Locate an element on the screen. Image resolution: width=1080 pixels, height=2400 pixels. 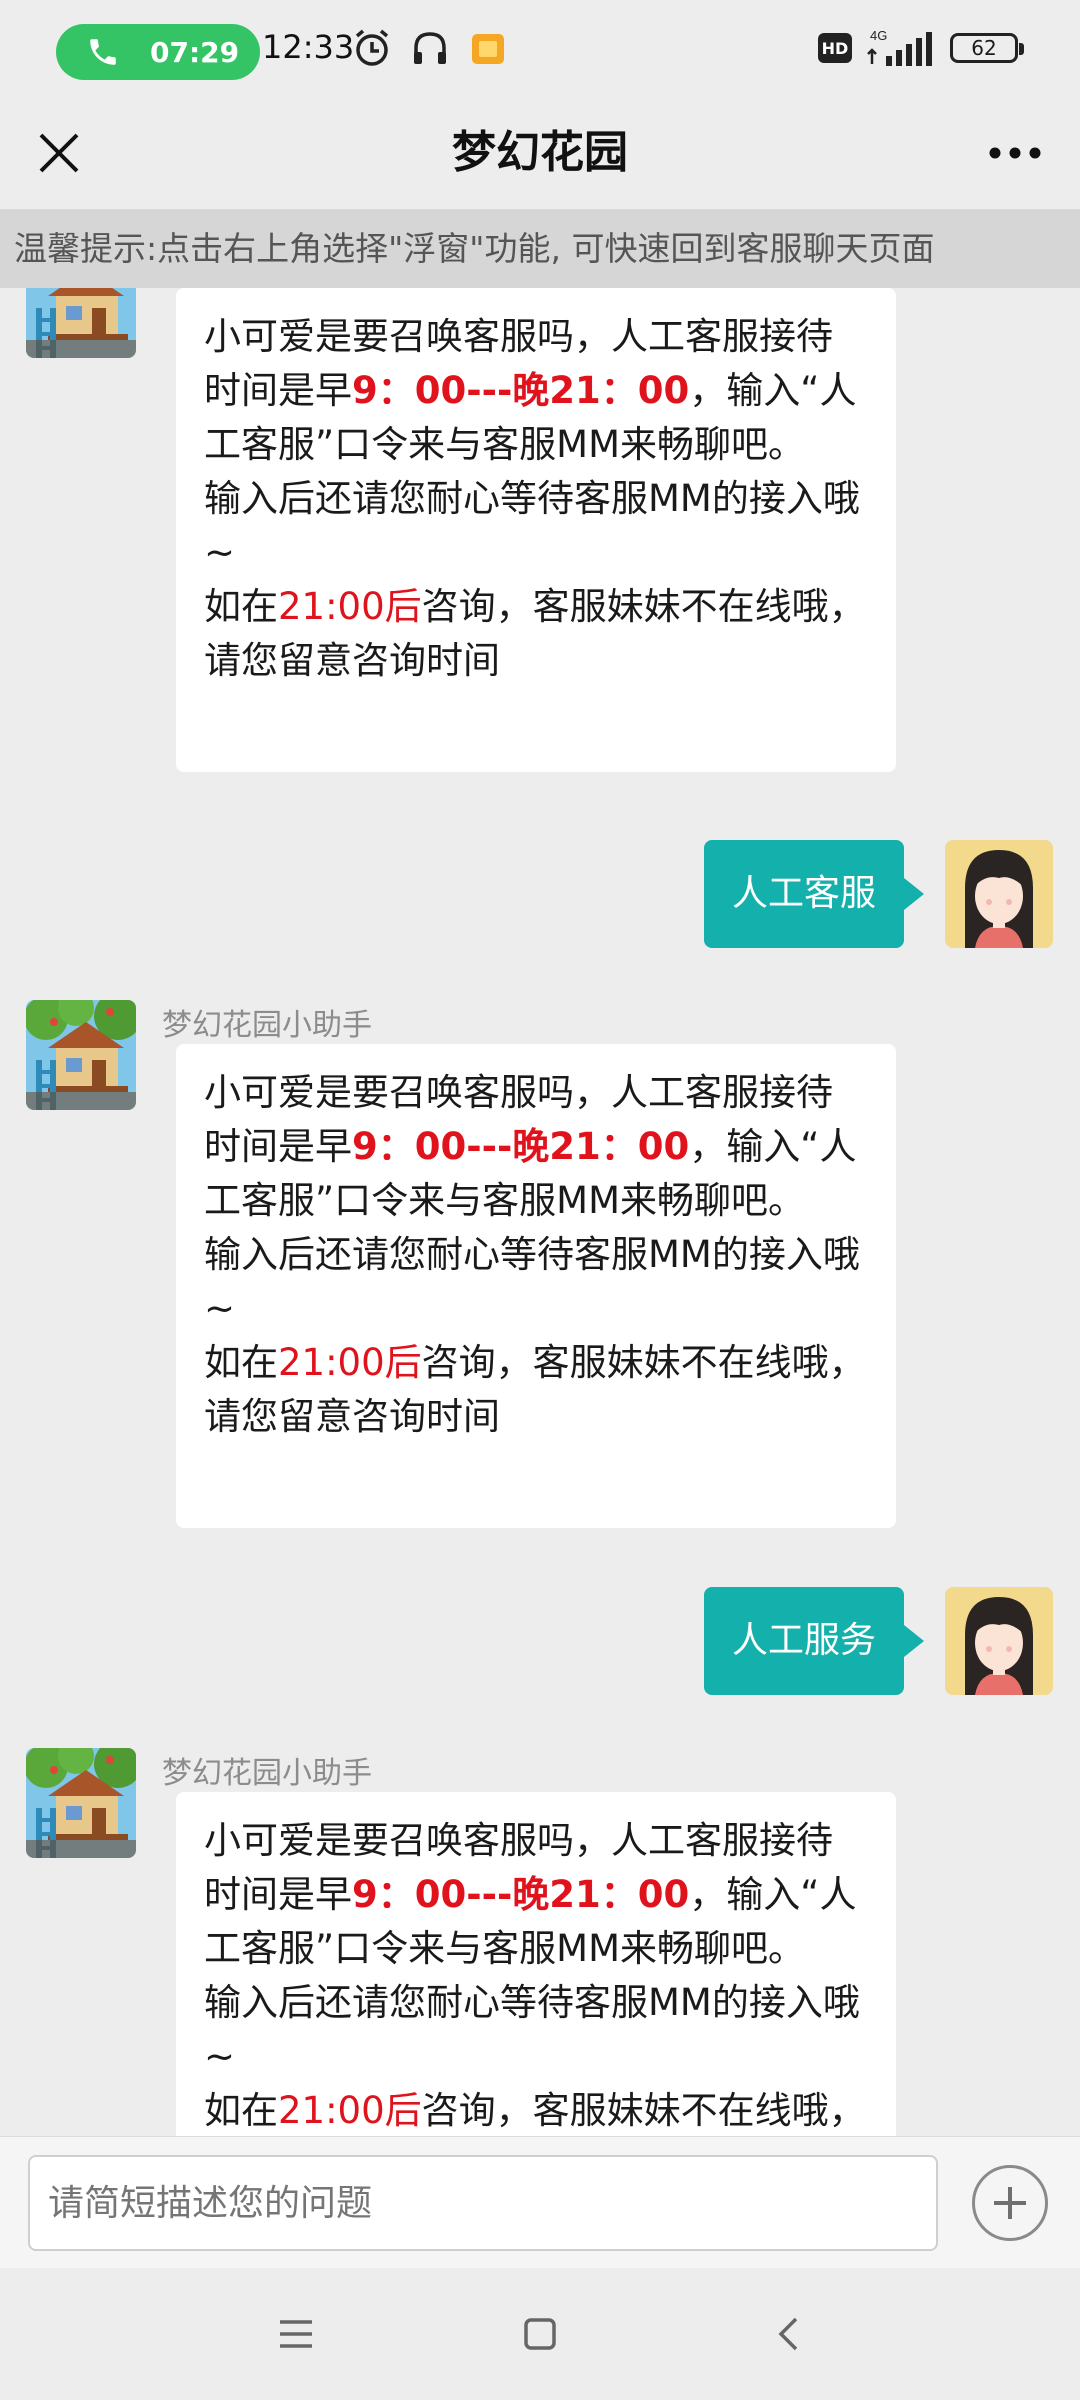
menu-icon is located at coordinates (296, 2334).